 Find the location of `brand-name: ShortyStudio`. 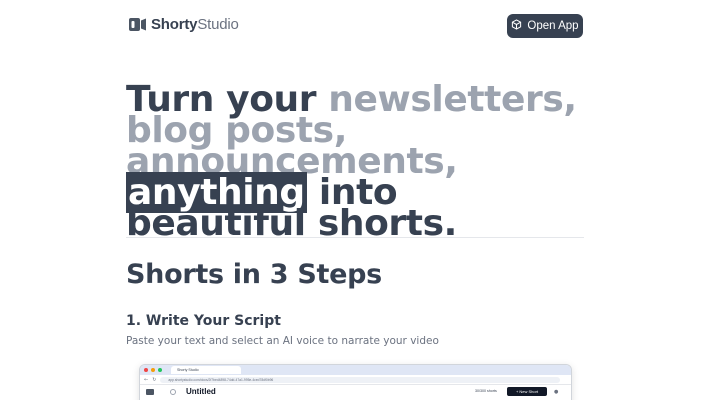

brand-name: ShortyStudio is located at coordinates (195, 24).